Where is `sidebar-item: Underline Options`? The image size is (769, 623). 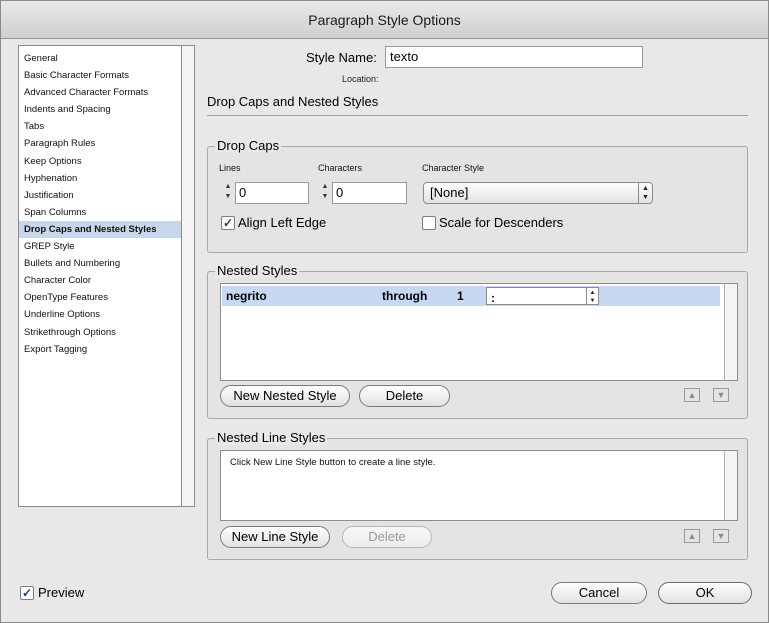
sidebar-item: Underline Options is located at coordinates (100, 314).